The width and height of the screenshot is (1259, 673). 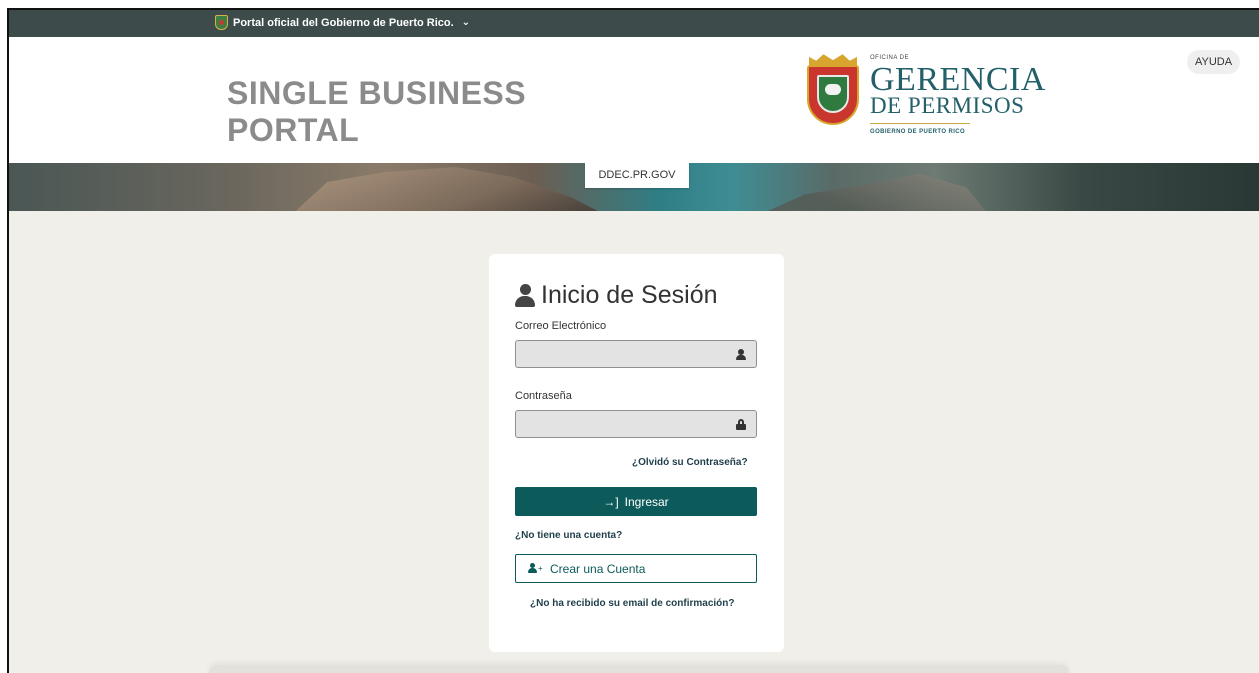 What do you see at coordinates (947, 105) in the screenshot?
I see `agency-subtitle: DE PERMISOS` at bounding box center [947, 105].